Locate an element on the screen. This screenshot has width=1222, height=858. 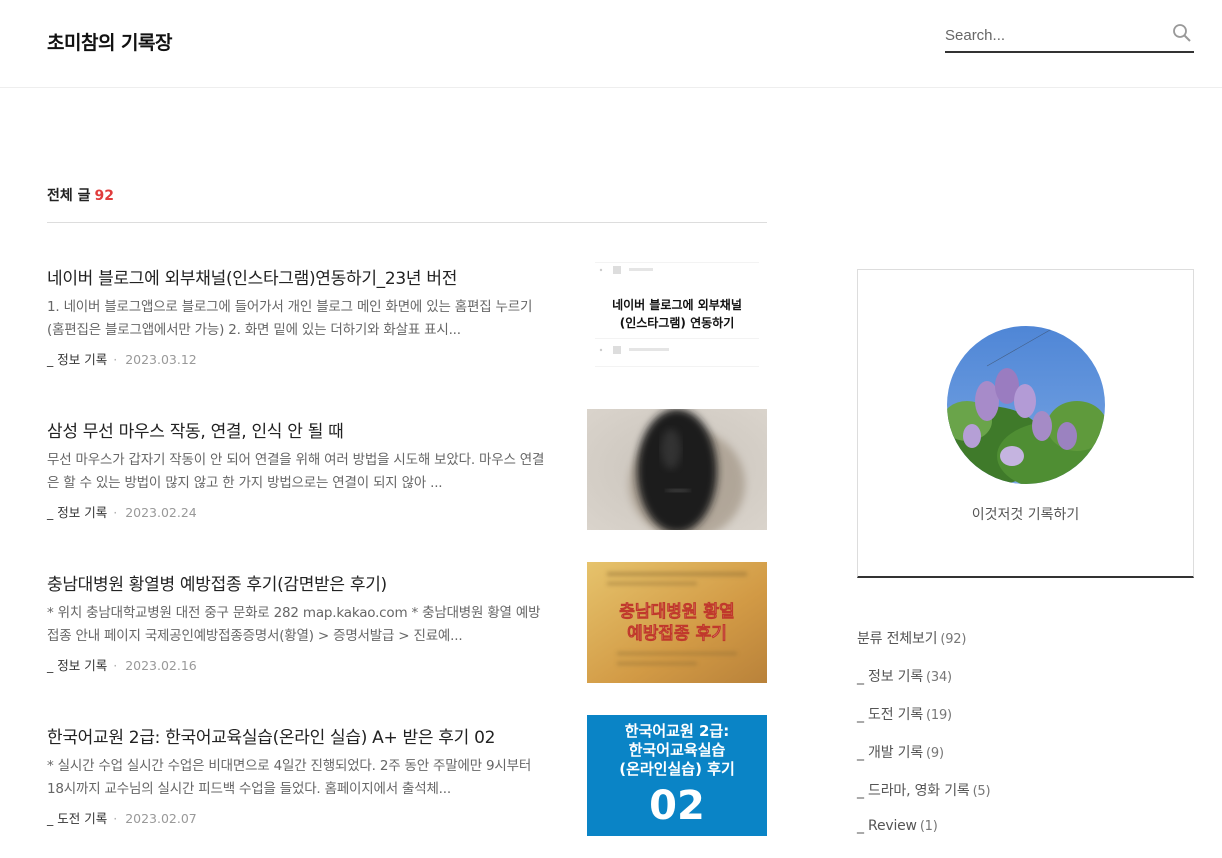
post-thumbnail: 네이버 블로그에 외부채널 (인스타그램) 연동하기 is located at coordinates (677, 316).